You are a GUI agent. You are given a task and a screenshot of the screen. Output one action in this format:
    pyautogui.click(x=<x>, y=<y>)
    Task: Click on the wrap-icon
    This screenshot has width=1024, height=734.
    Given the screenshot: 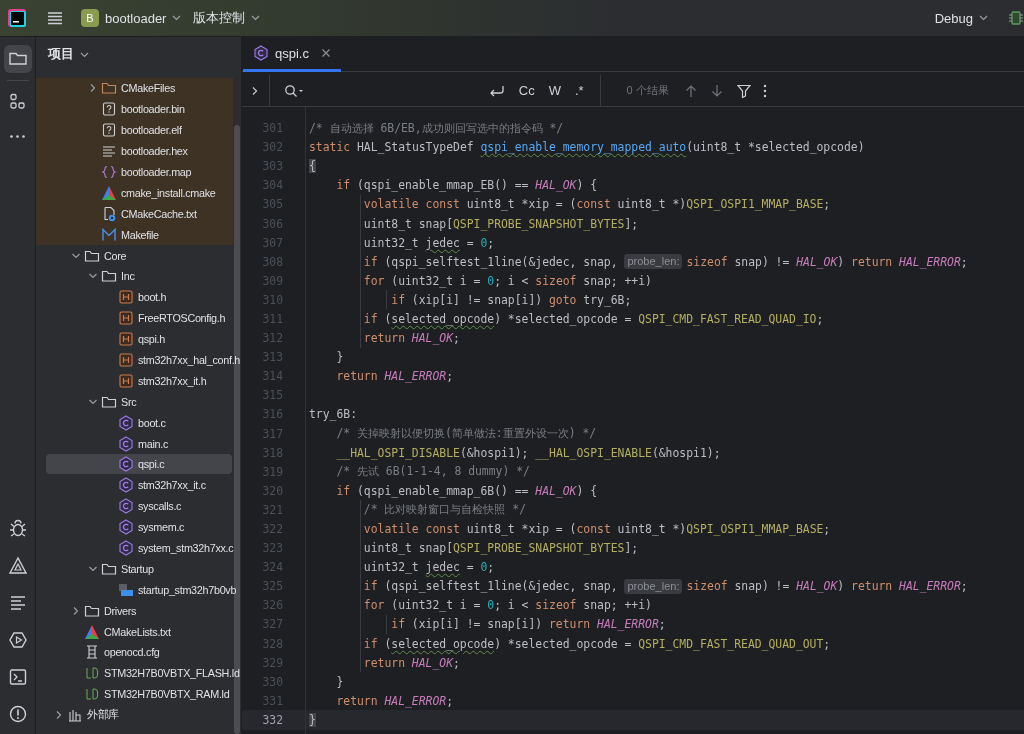 What is the action you would take?
    pyautogui.click(x=496, y=90)
    